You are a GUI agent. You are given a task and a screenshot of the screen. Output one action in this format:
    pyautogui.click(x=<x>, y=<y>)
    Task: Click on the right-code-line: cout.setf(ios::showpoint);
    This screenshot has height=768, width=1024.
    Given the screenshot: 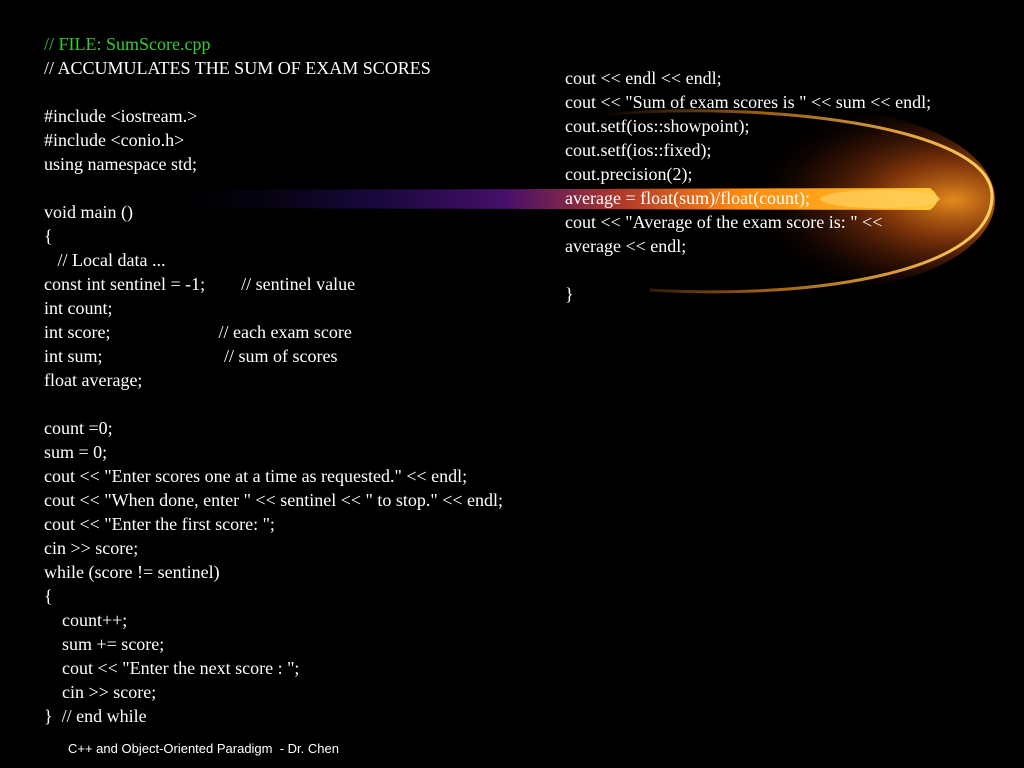 What is the action you would take?
    pyautogui.click(x=657, y=126)
    